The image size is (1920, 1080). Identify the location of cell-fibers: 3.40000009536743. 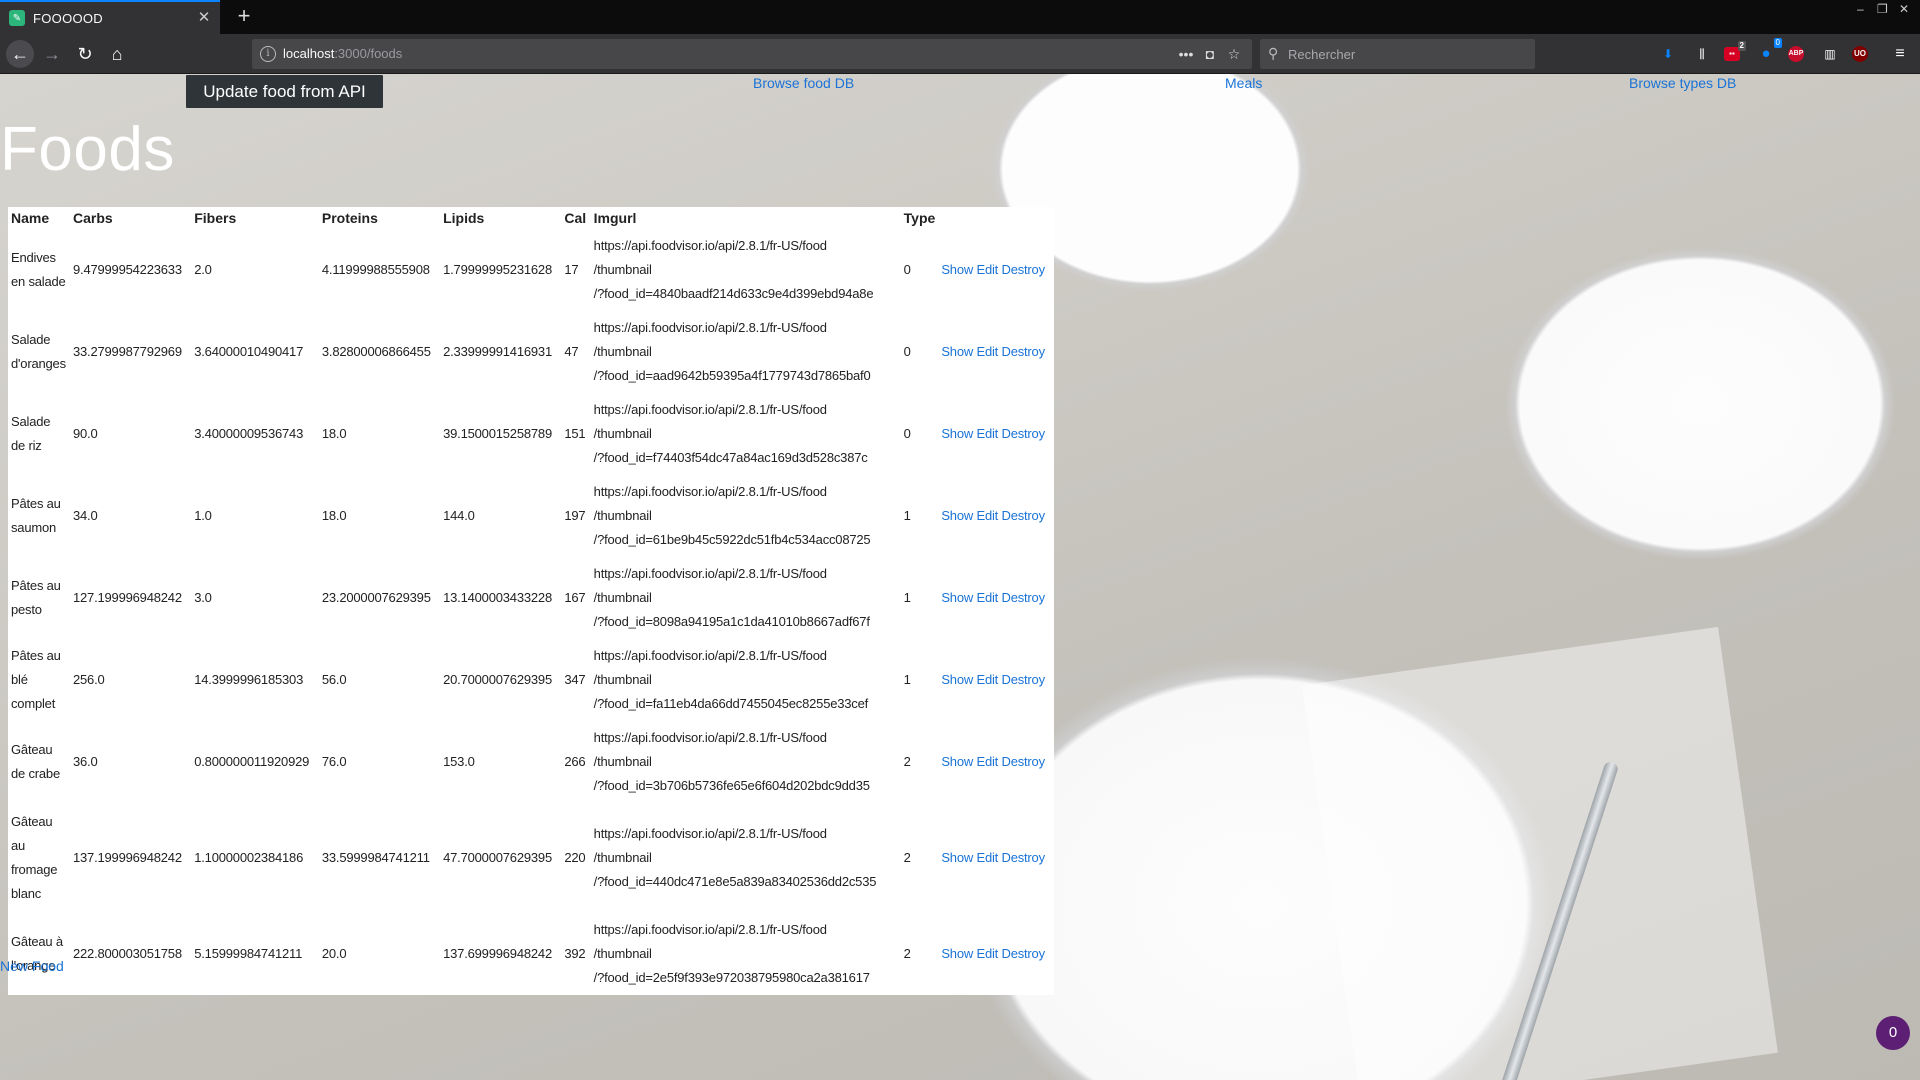
(249, 434).